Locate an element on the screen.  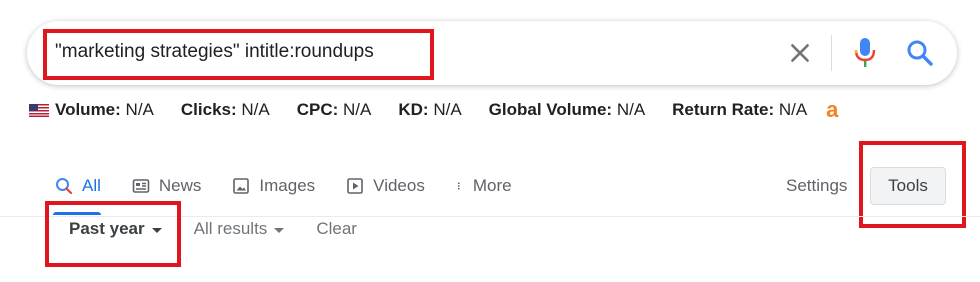
stat-global-volume: Global Volume: N/A is located at coordinates (567, 109).